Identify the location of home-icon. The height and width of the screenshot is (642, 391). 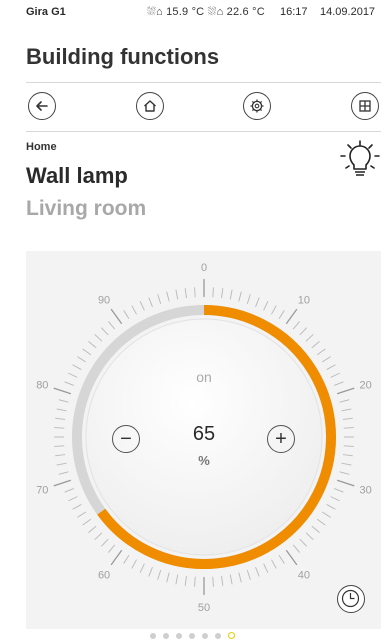
(150, 106).